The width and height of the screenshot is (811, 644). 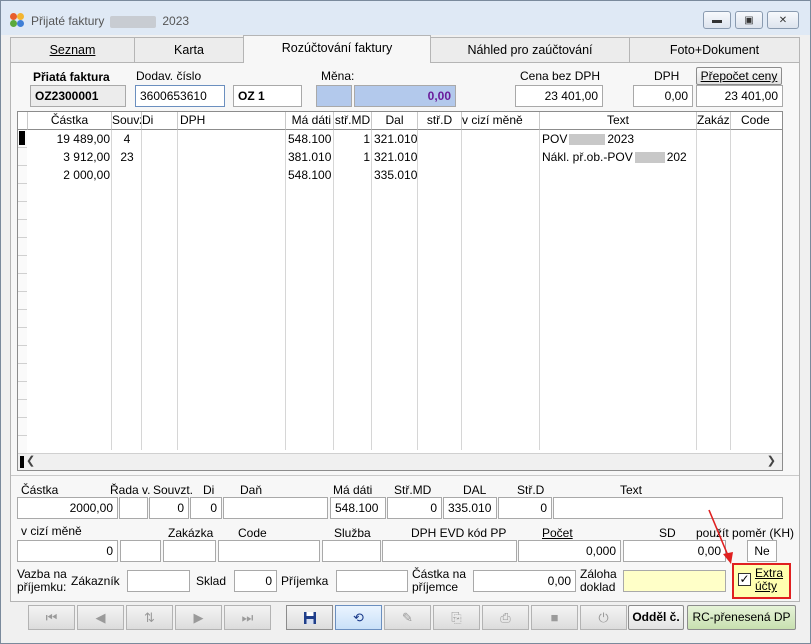 I want to click on detail-souvz-field: 0, so click(x=169, y=508).